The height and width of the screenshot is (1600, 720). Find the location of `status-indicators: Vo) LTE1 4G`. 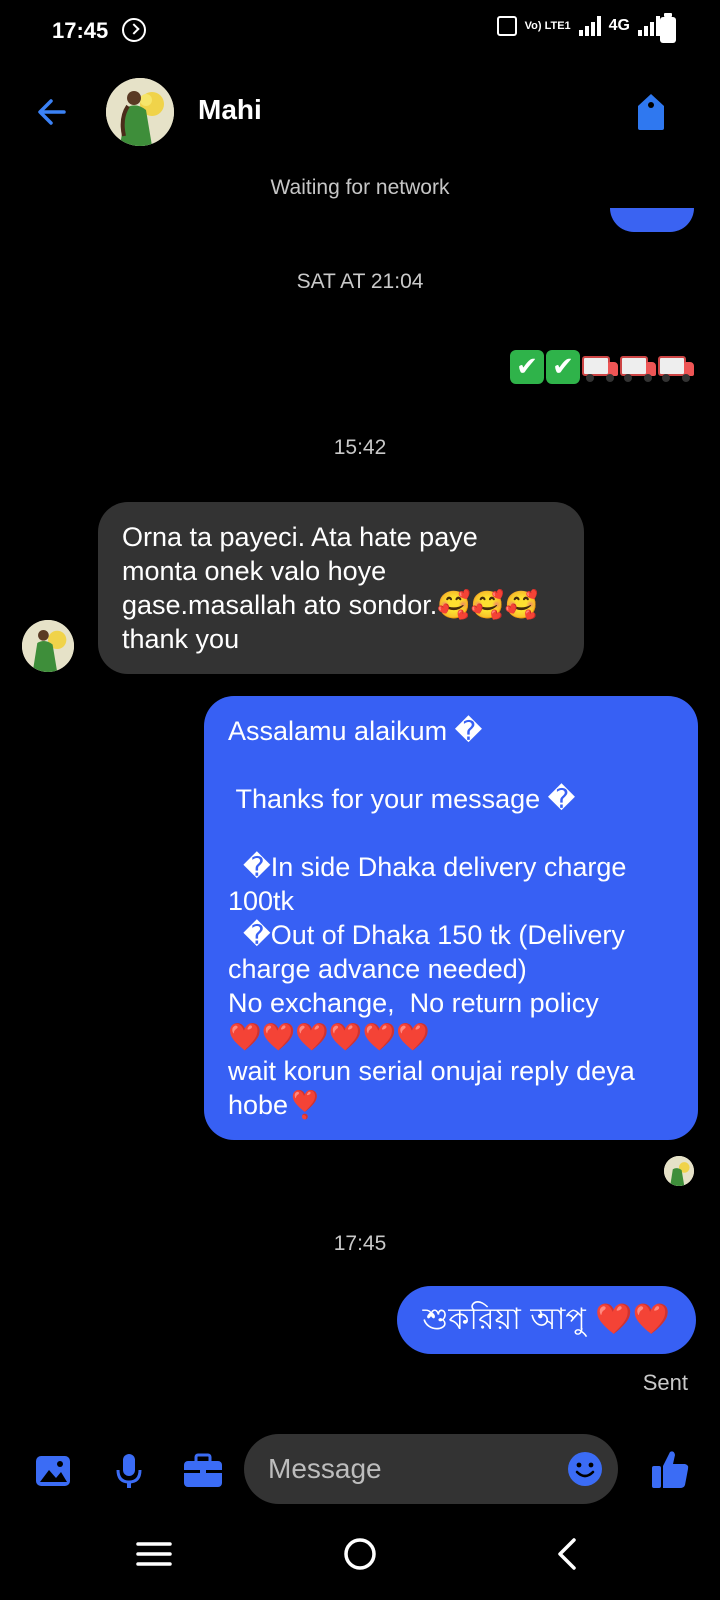

status-indicators: Vo) LTE1 4G is located at coordinates (578, 26).